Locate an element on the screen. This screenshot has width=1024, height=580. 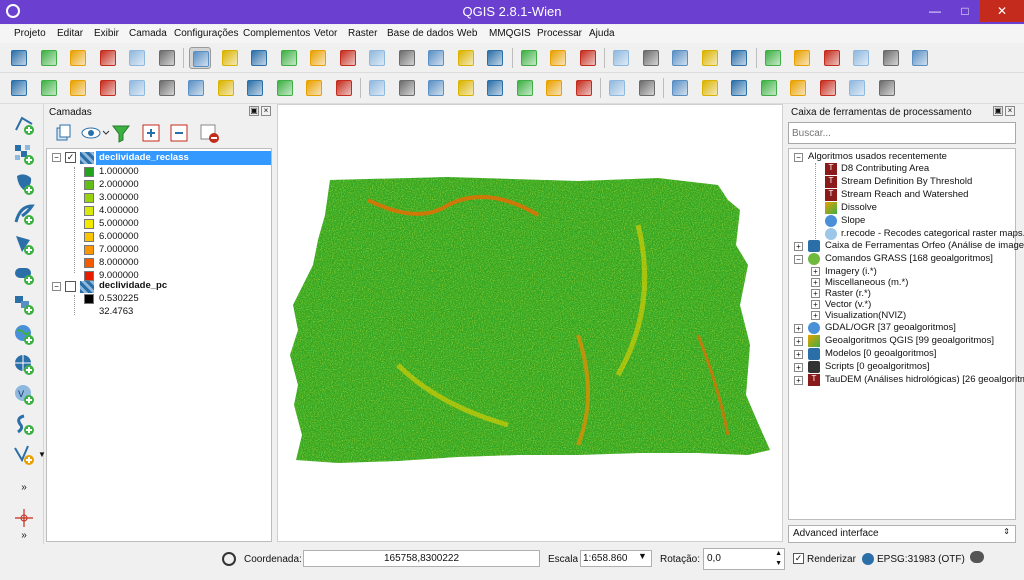
provider-group: GDAL/OGR [37 geoalgoritmos] is located at coordinates (890, 327).